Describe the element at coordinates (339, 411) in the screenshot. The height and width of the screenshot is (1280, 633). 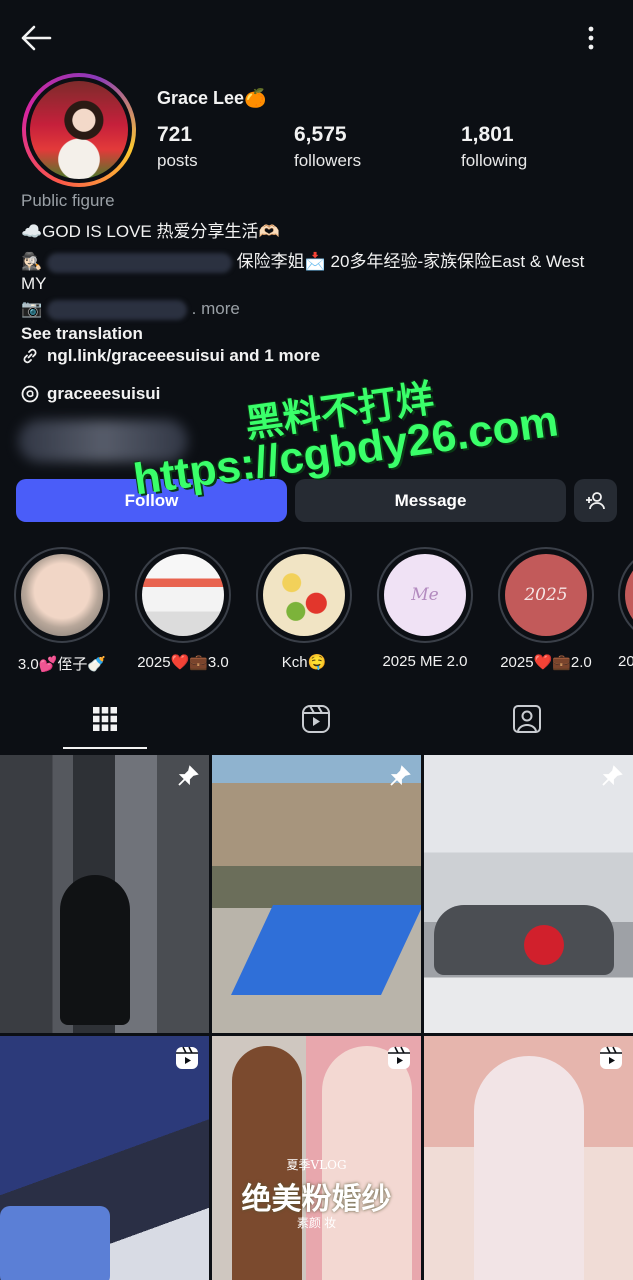
I see `watermark-line-1: 黑料不打烊` at that location.